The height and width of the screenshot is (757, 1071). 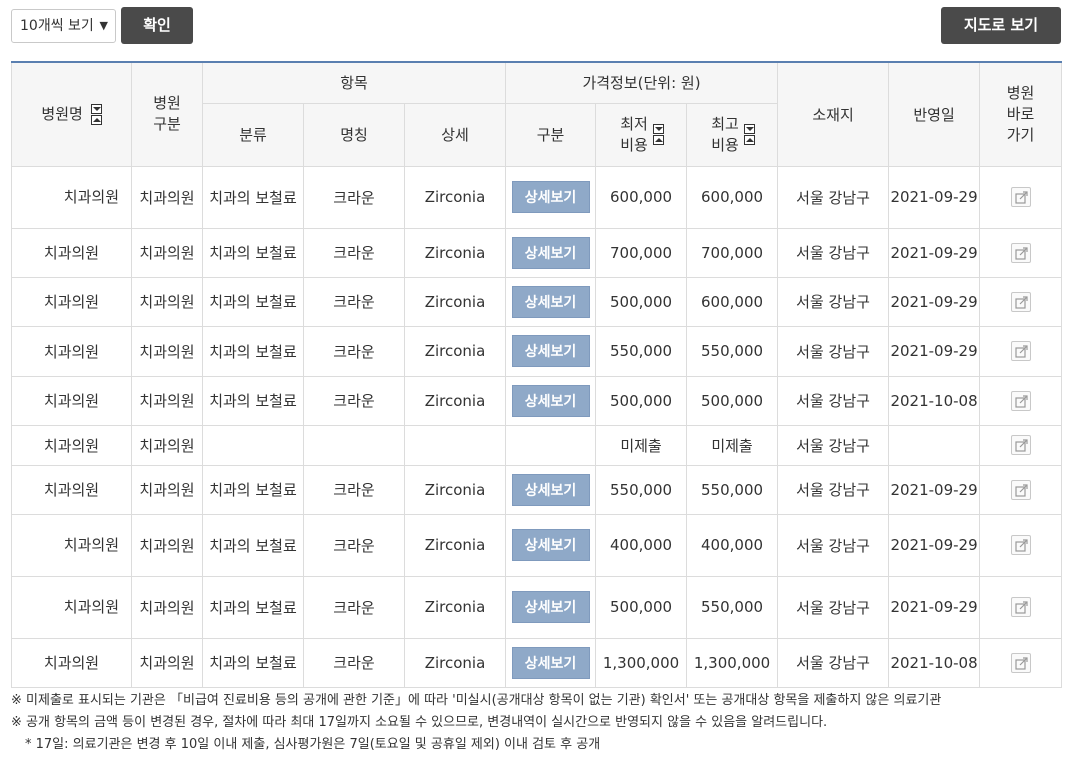 I want to click on min-cost-cell: 1,300,000, so click(x=641, y=662).